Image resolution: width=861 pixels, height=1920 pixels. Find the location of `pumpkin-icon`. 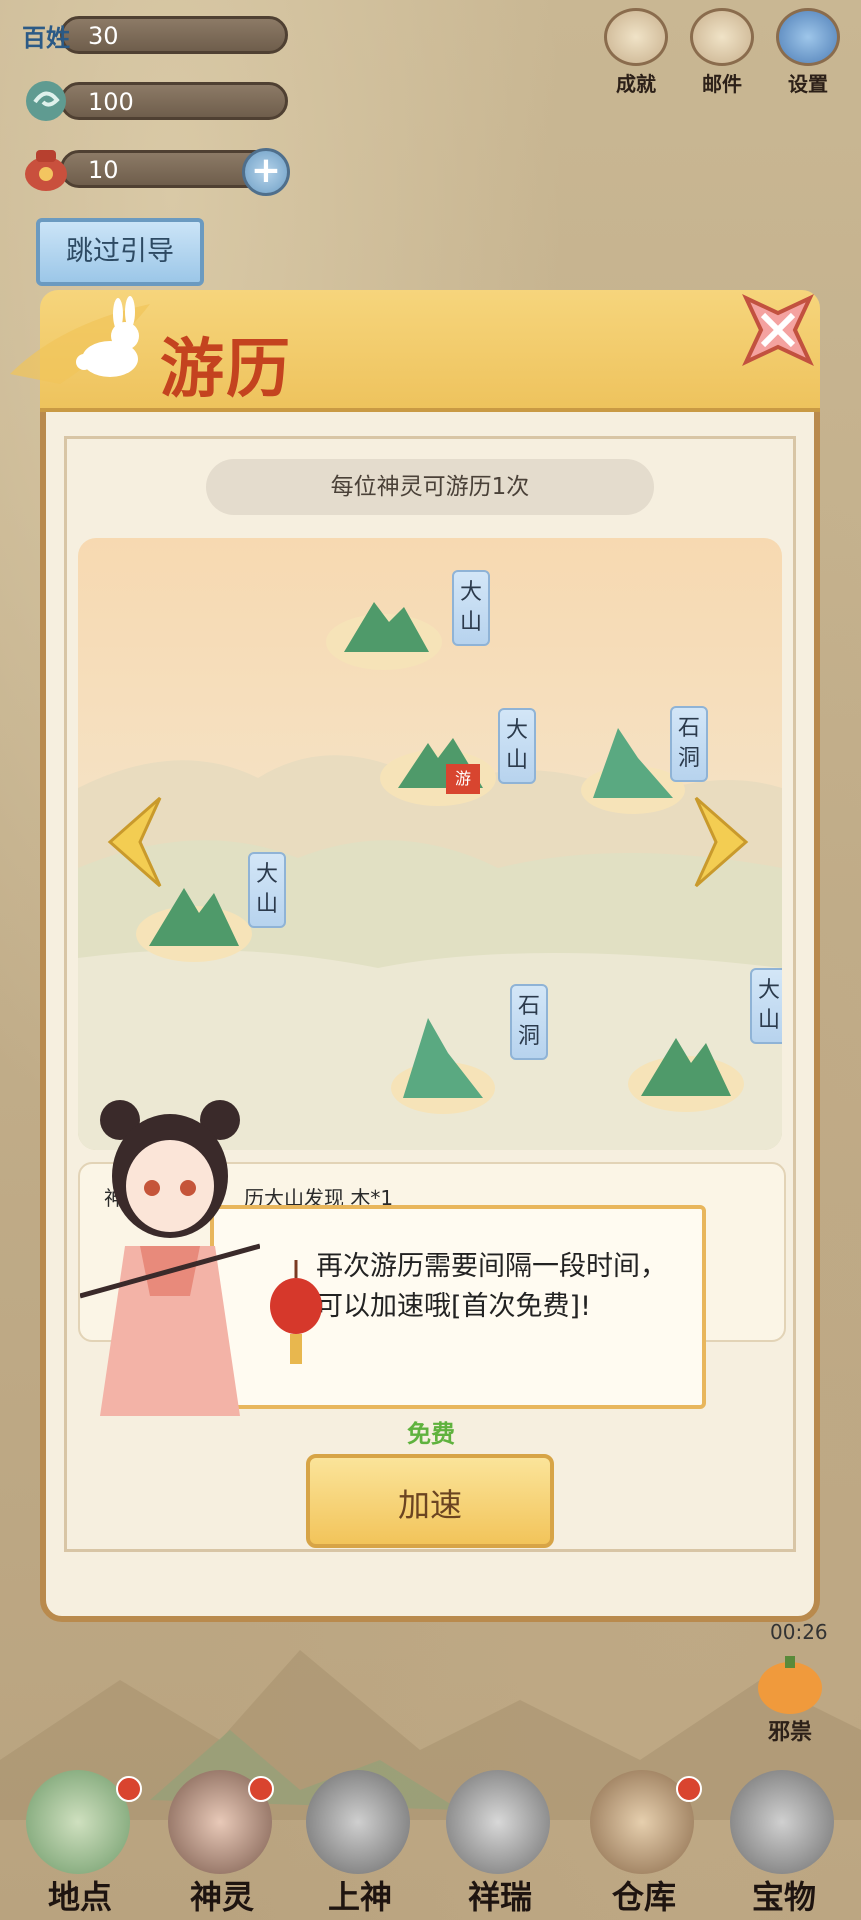

pumpkin-icon is located at coordinates (790, 1685).